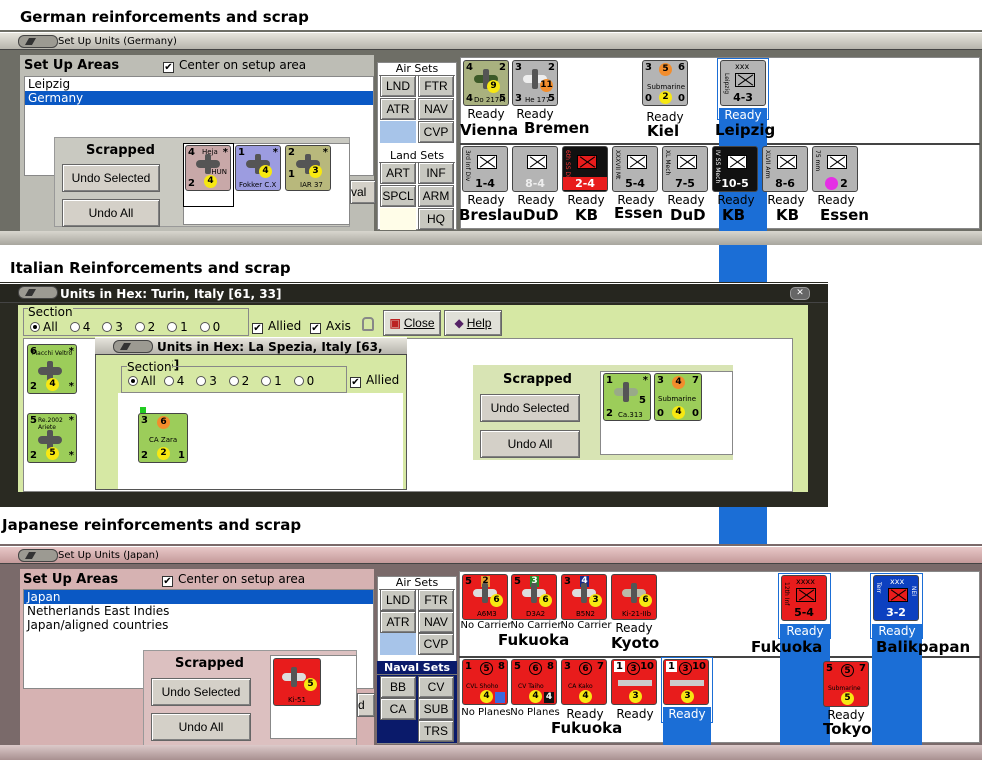 This screenshot has width=982, height=760. I want to click on japanese-window-titlebar: Set Up Units (Japan), so click(491, 555).